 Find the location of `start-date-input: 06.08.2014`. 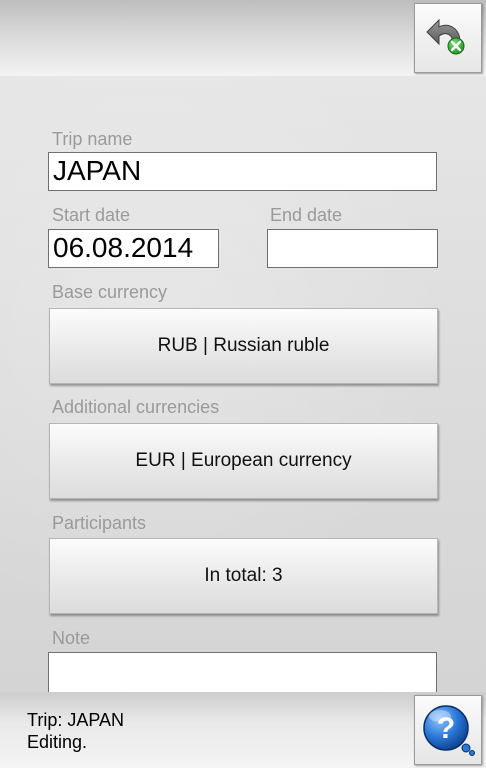

start-date-input: 06.08.2014 is located at coordinates (133, 248).